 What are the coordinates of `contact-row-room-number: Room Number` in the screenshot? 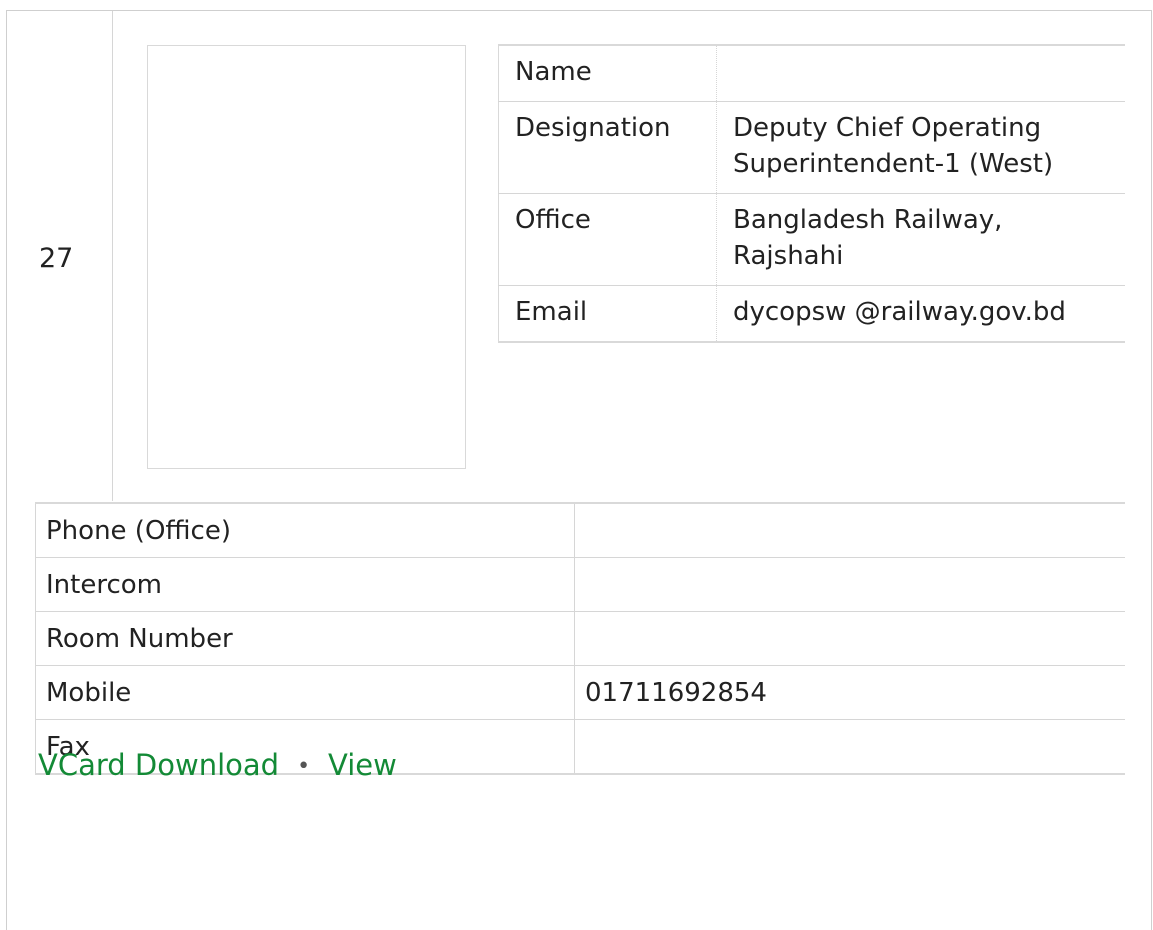 It's located at (580, 638).